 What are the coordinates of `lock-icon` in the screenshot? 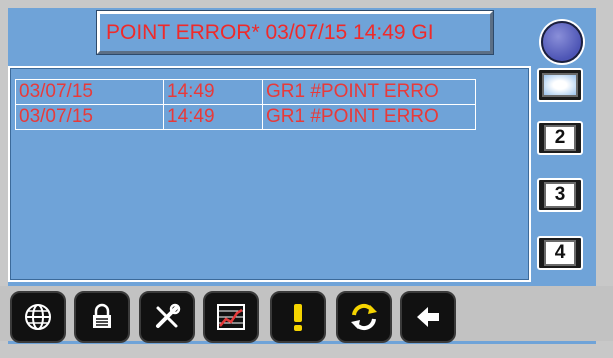 It's located at (102, 315).